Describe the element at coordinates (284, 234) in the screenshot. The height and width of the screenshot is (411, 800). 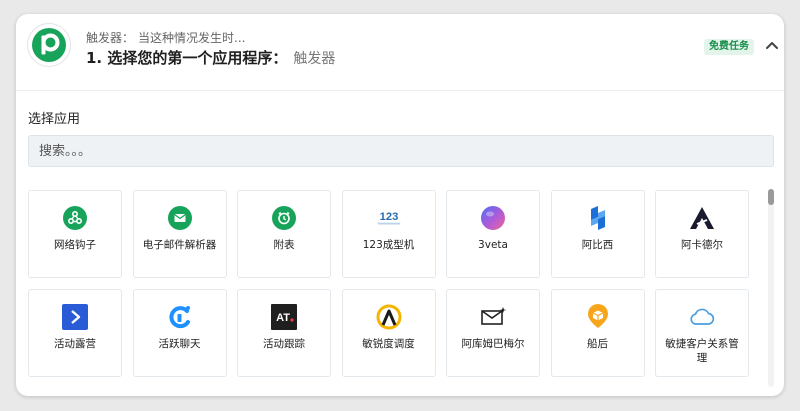
I see `app-tile: 附表` at that location.